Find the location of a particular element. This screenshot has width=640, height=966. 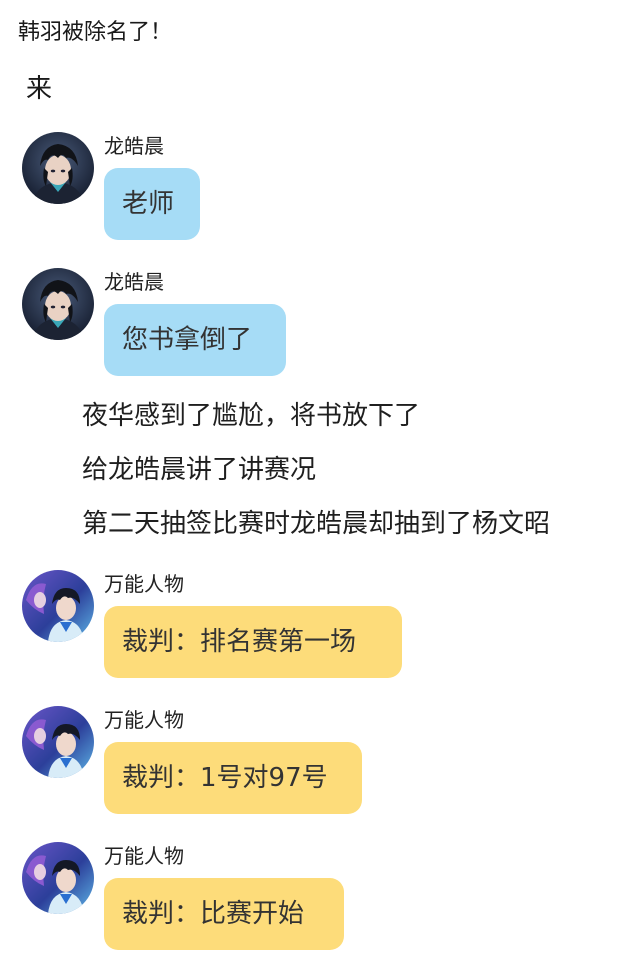

message-bubble: 裁判：比赛开始 is located at coordinates (224, 914).